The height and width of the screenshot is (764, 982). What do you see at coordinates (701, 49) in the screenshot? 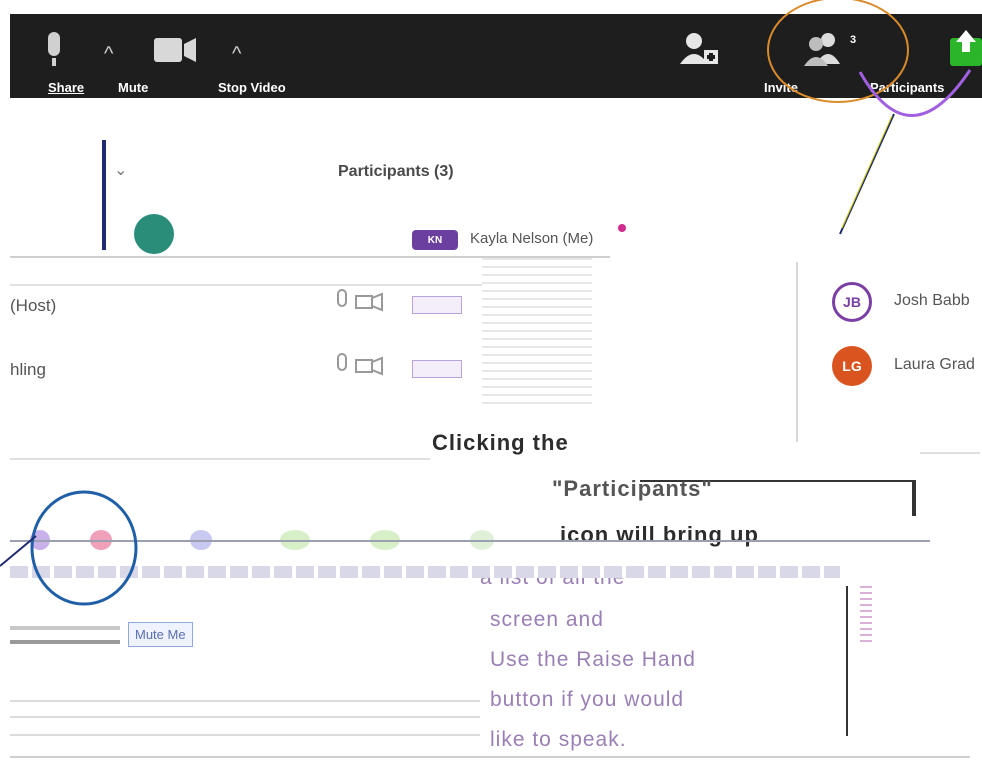
I see `invite-icon` at bounding box center [701, 49].